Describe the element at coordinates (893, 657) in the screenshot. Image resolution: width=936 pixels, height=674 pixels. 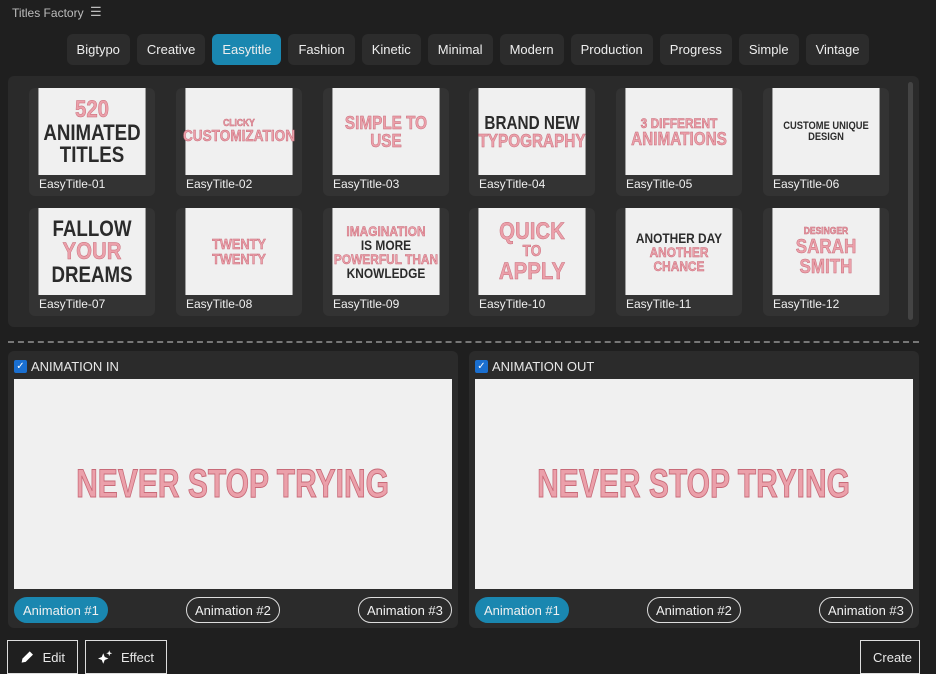
I see `create-label: Create` at that location.